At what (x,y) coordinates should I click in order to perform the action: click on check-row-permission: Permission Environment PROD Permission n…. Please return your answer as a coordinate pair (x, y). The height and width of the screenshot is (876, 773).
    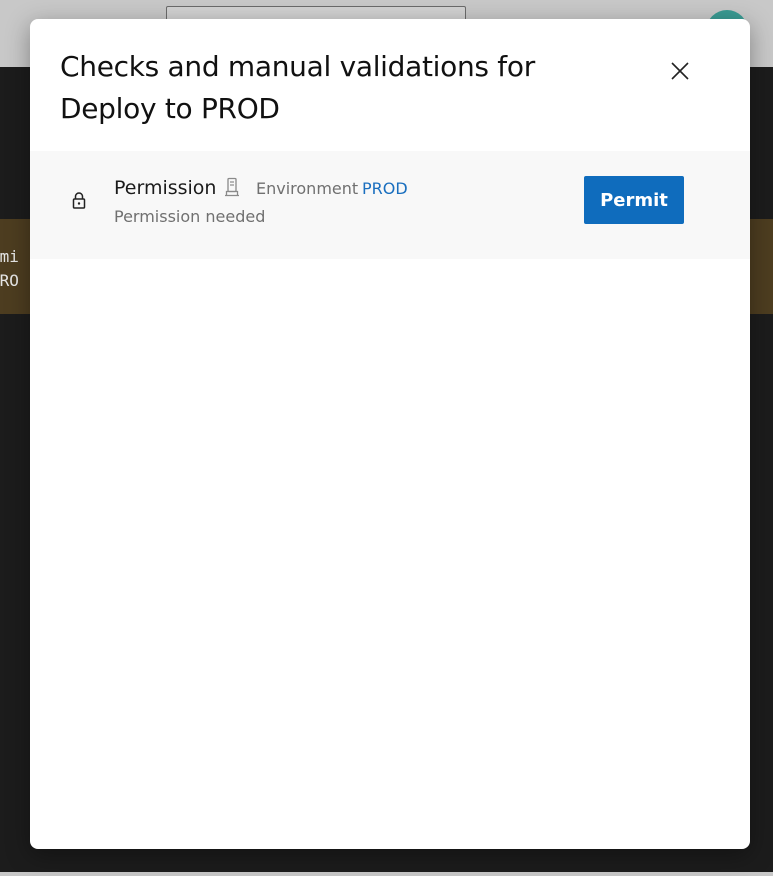
    Looking at the image, I should click on (390, 205).